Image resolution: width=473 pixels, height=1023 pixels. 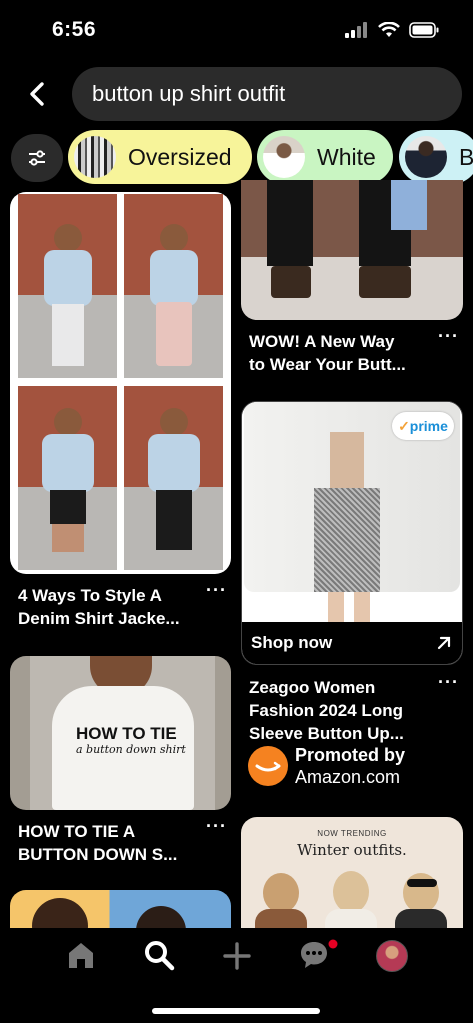 What do you see at coordinates (38, 94) in the screenshot?
I see `back-arrow-icon` at bounding box center [38, 94].